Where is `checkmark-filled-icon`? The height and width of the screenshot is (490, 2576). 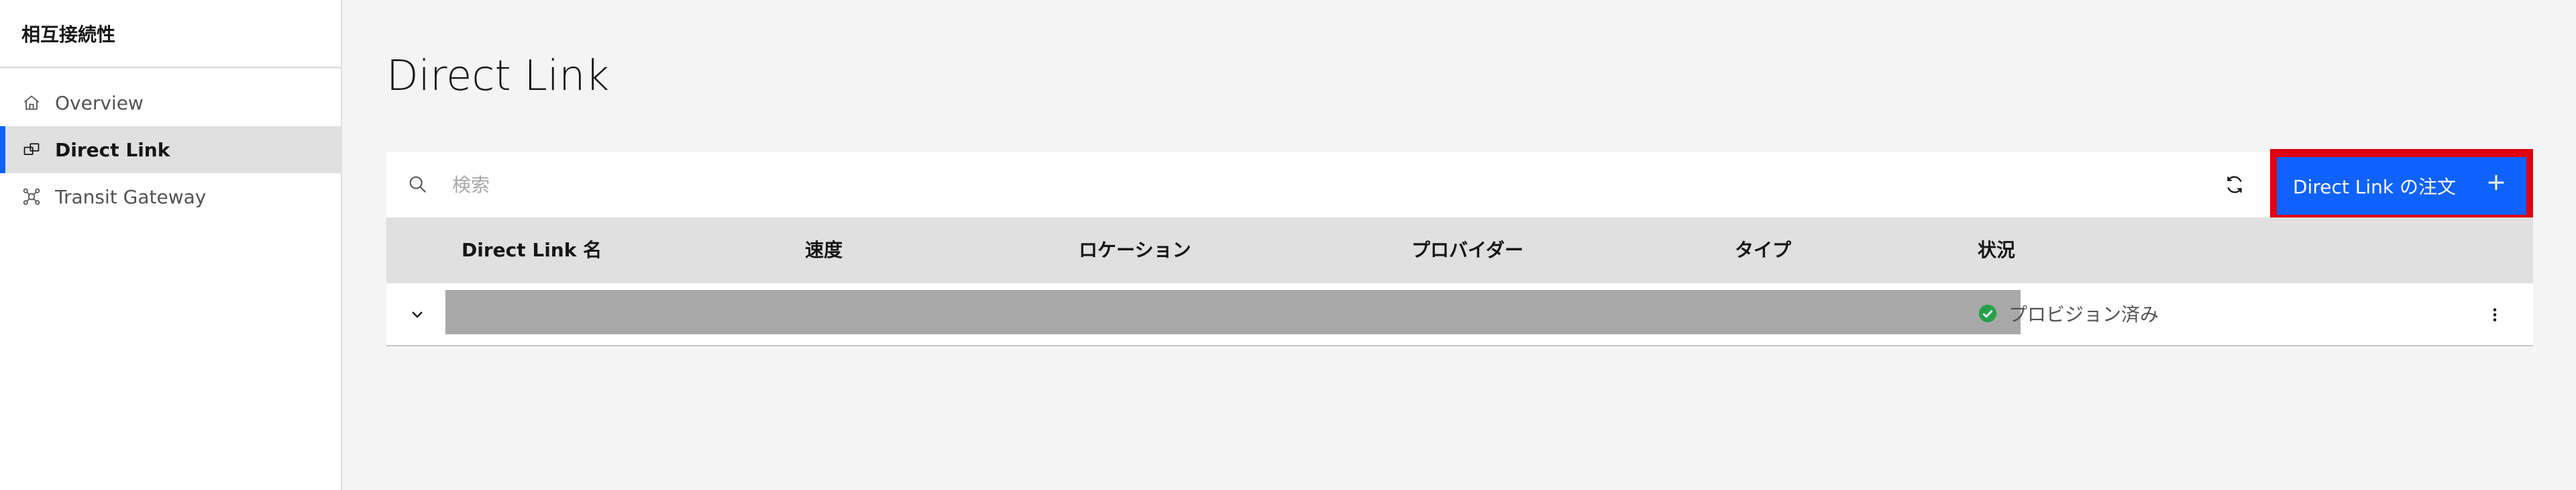 checkmark-filled-icon is located at coordinates (1988, 314).